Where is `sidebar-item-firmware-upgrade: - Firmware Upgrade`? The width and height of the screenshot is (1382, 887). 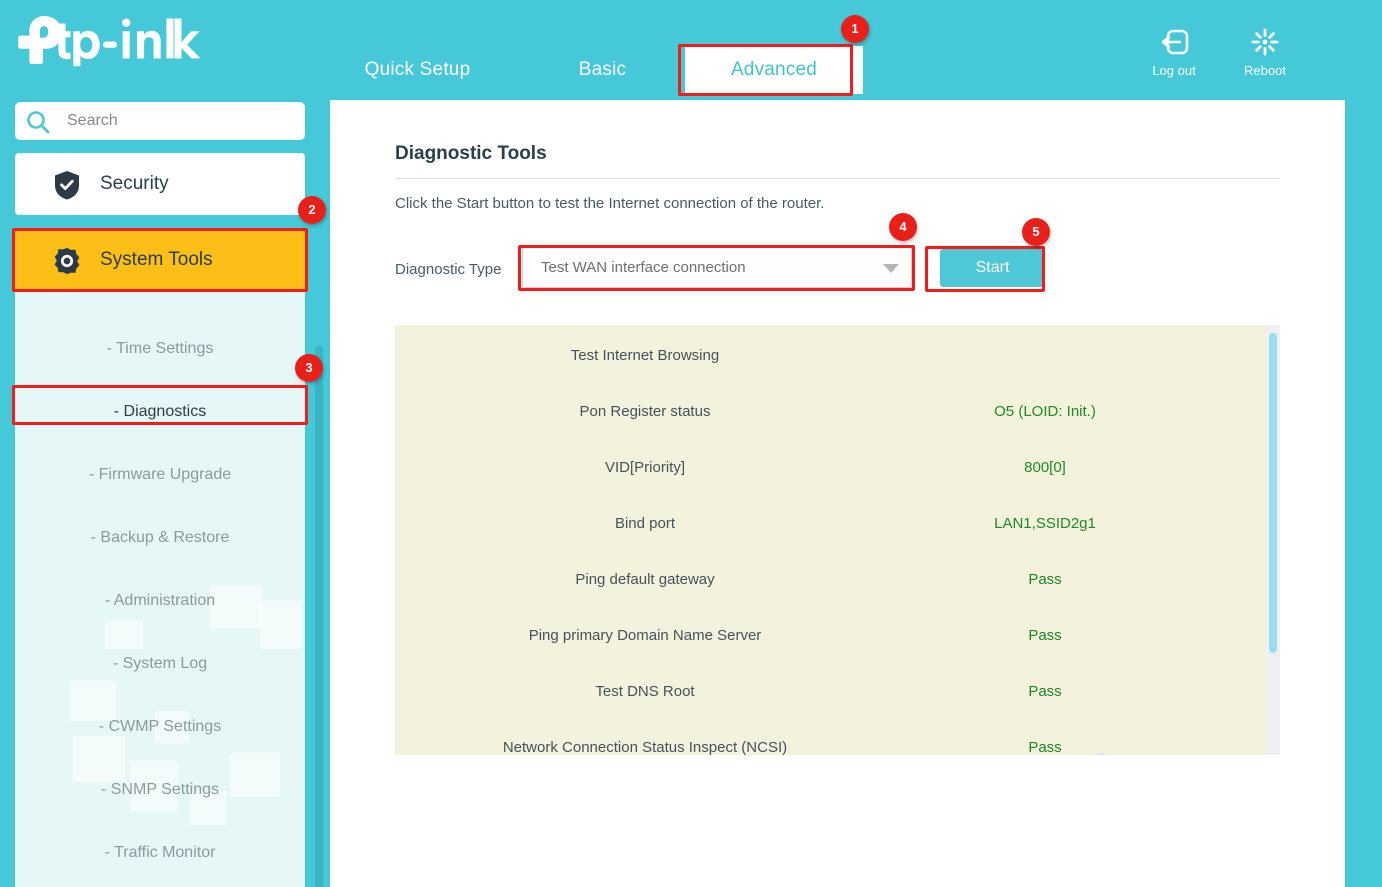
sidebar-item-firmware-upgrade: - Firmware Upgrade is located at coordinates (160, 474).